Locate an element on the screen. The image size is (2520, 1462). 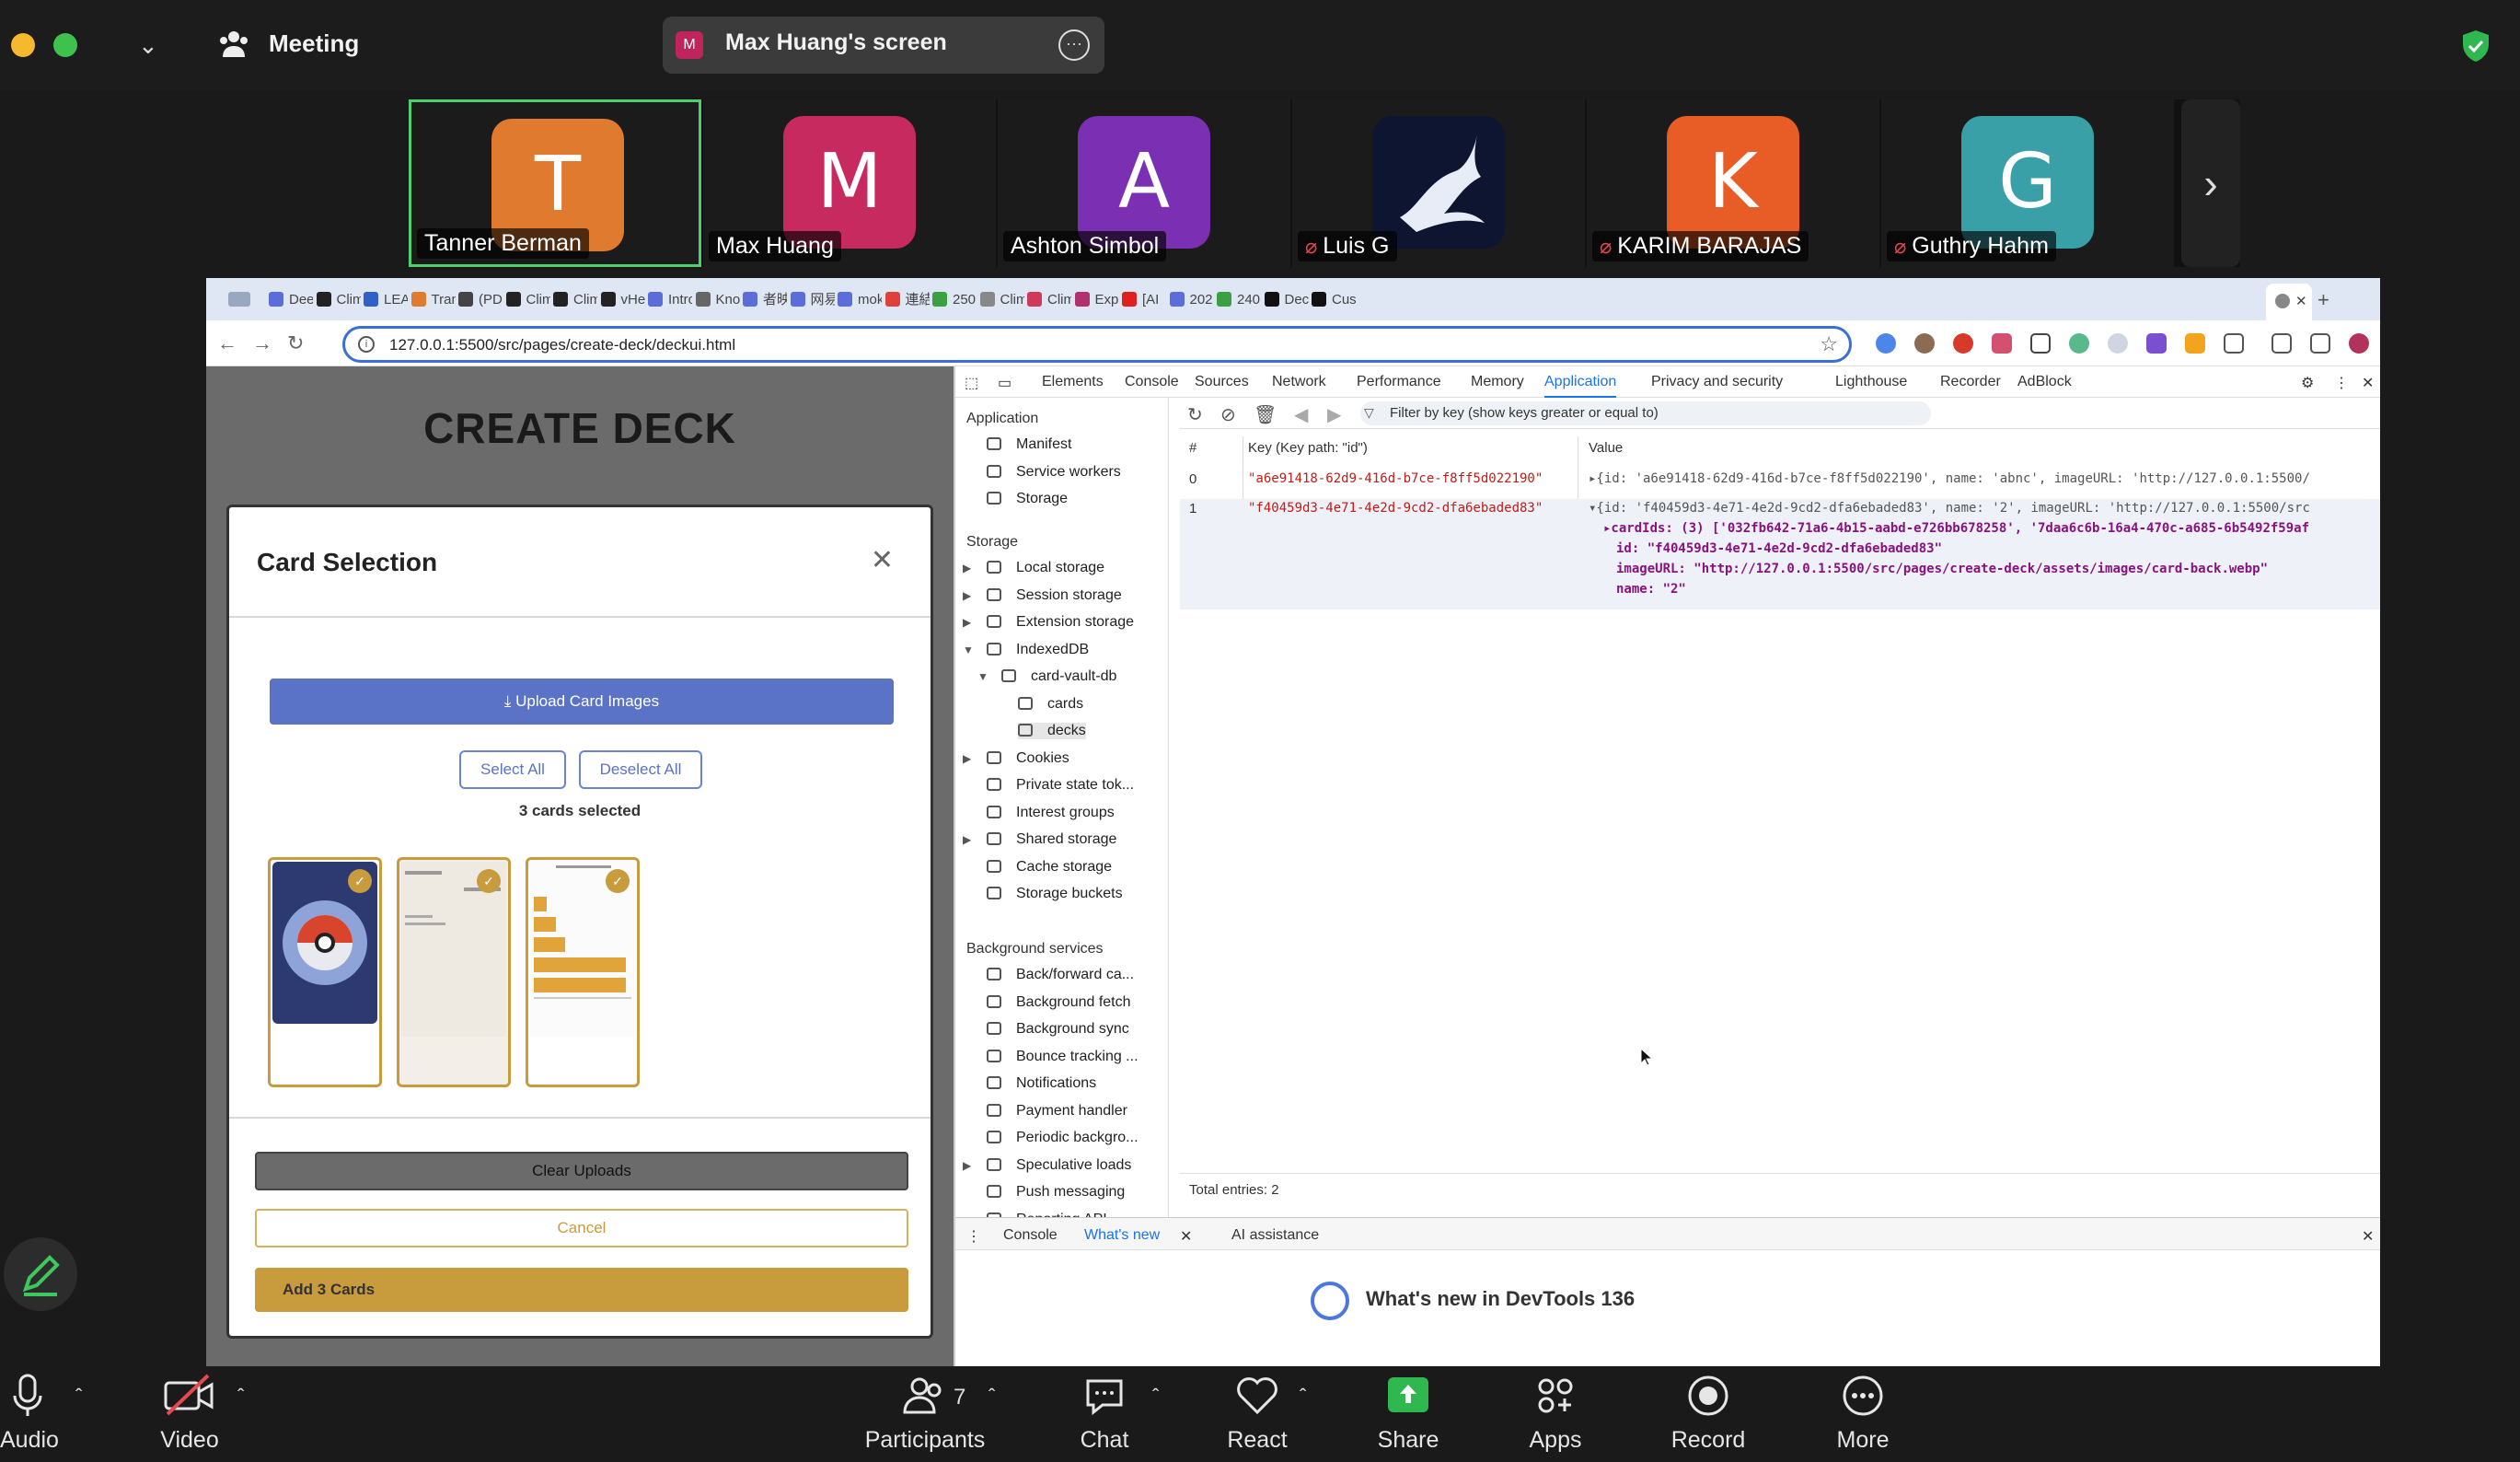
close-icon: ✕ is located at coordinates (882, 560).